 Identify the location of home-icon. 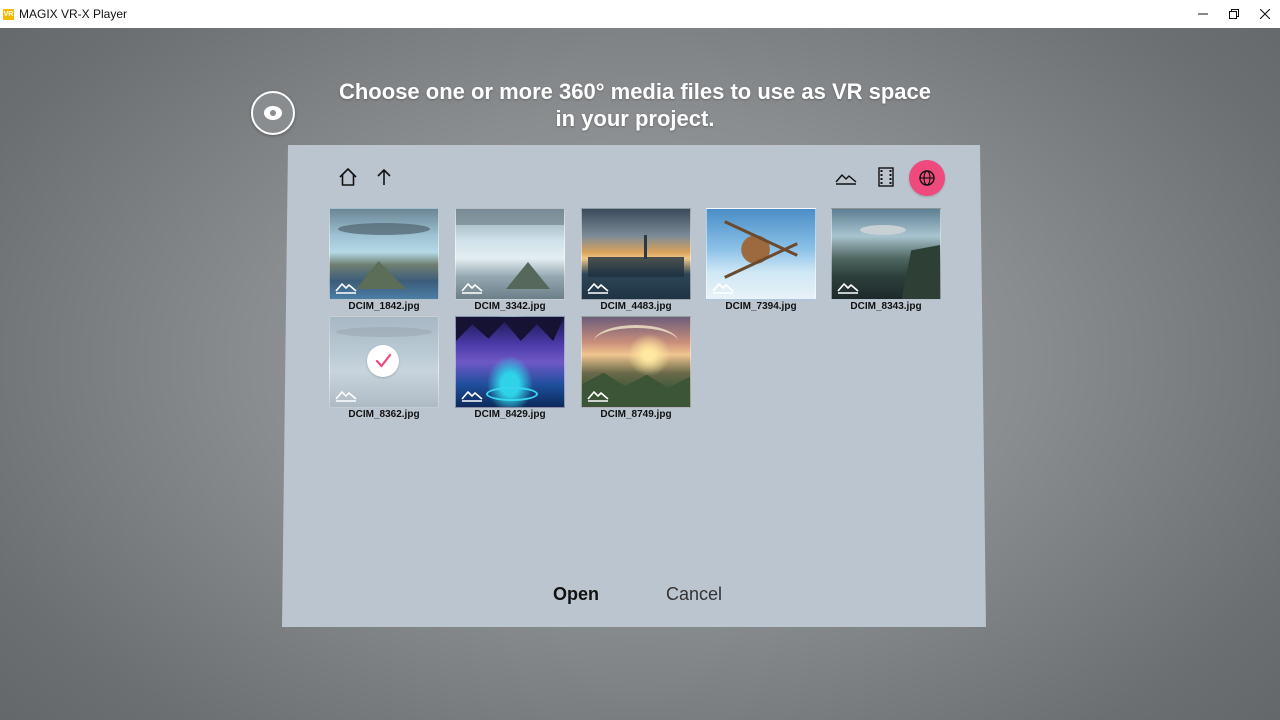
(348, 177).